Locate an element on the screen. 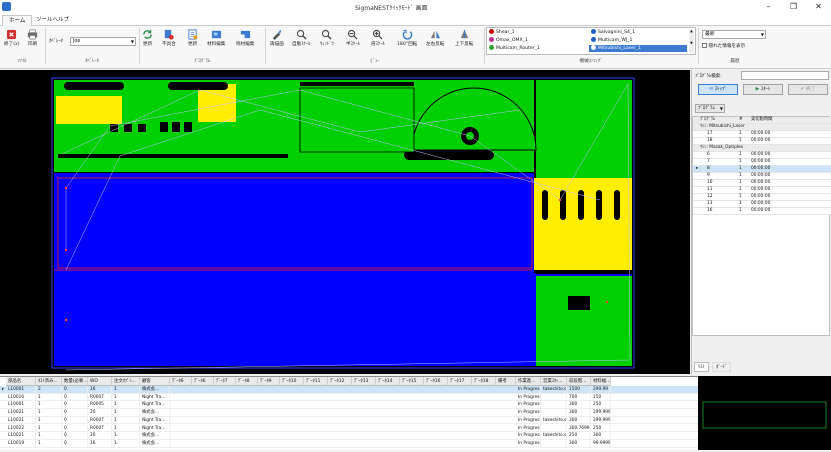 The width and height of the screenshot is (831, 452). machine-group: ﾏｼﾝ: Mazak_Optiplex is located at coordinates (762, 148).